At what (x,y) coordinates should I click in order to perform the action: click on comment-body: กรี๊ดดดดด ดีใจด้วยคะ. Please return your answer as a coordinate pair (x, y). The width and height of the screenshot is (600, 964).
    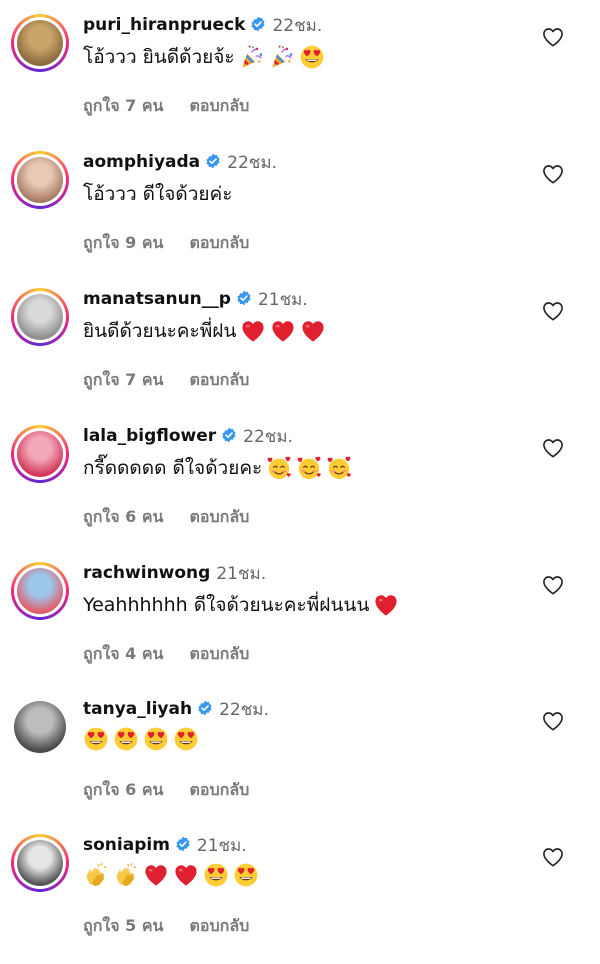
    Looking at the image, I should click on (173, 468).